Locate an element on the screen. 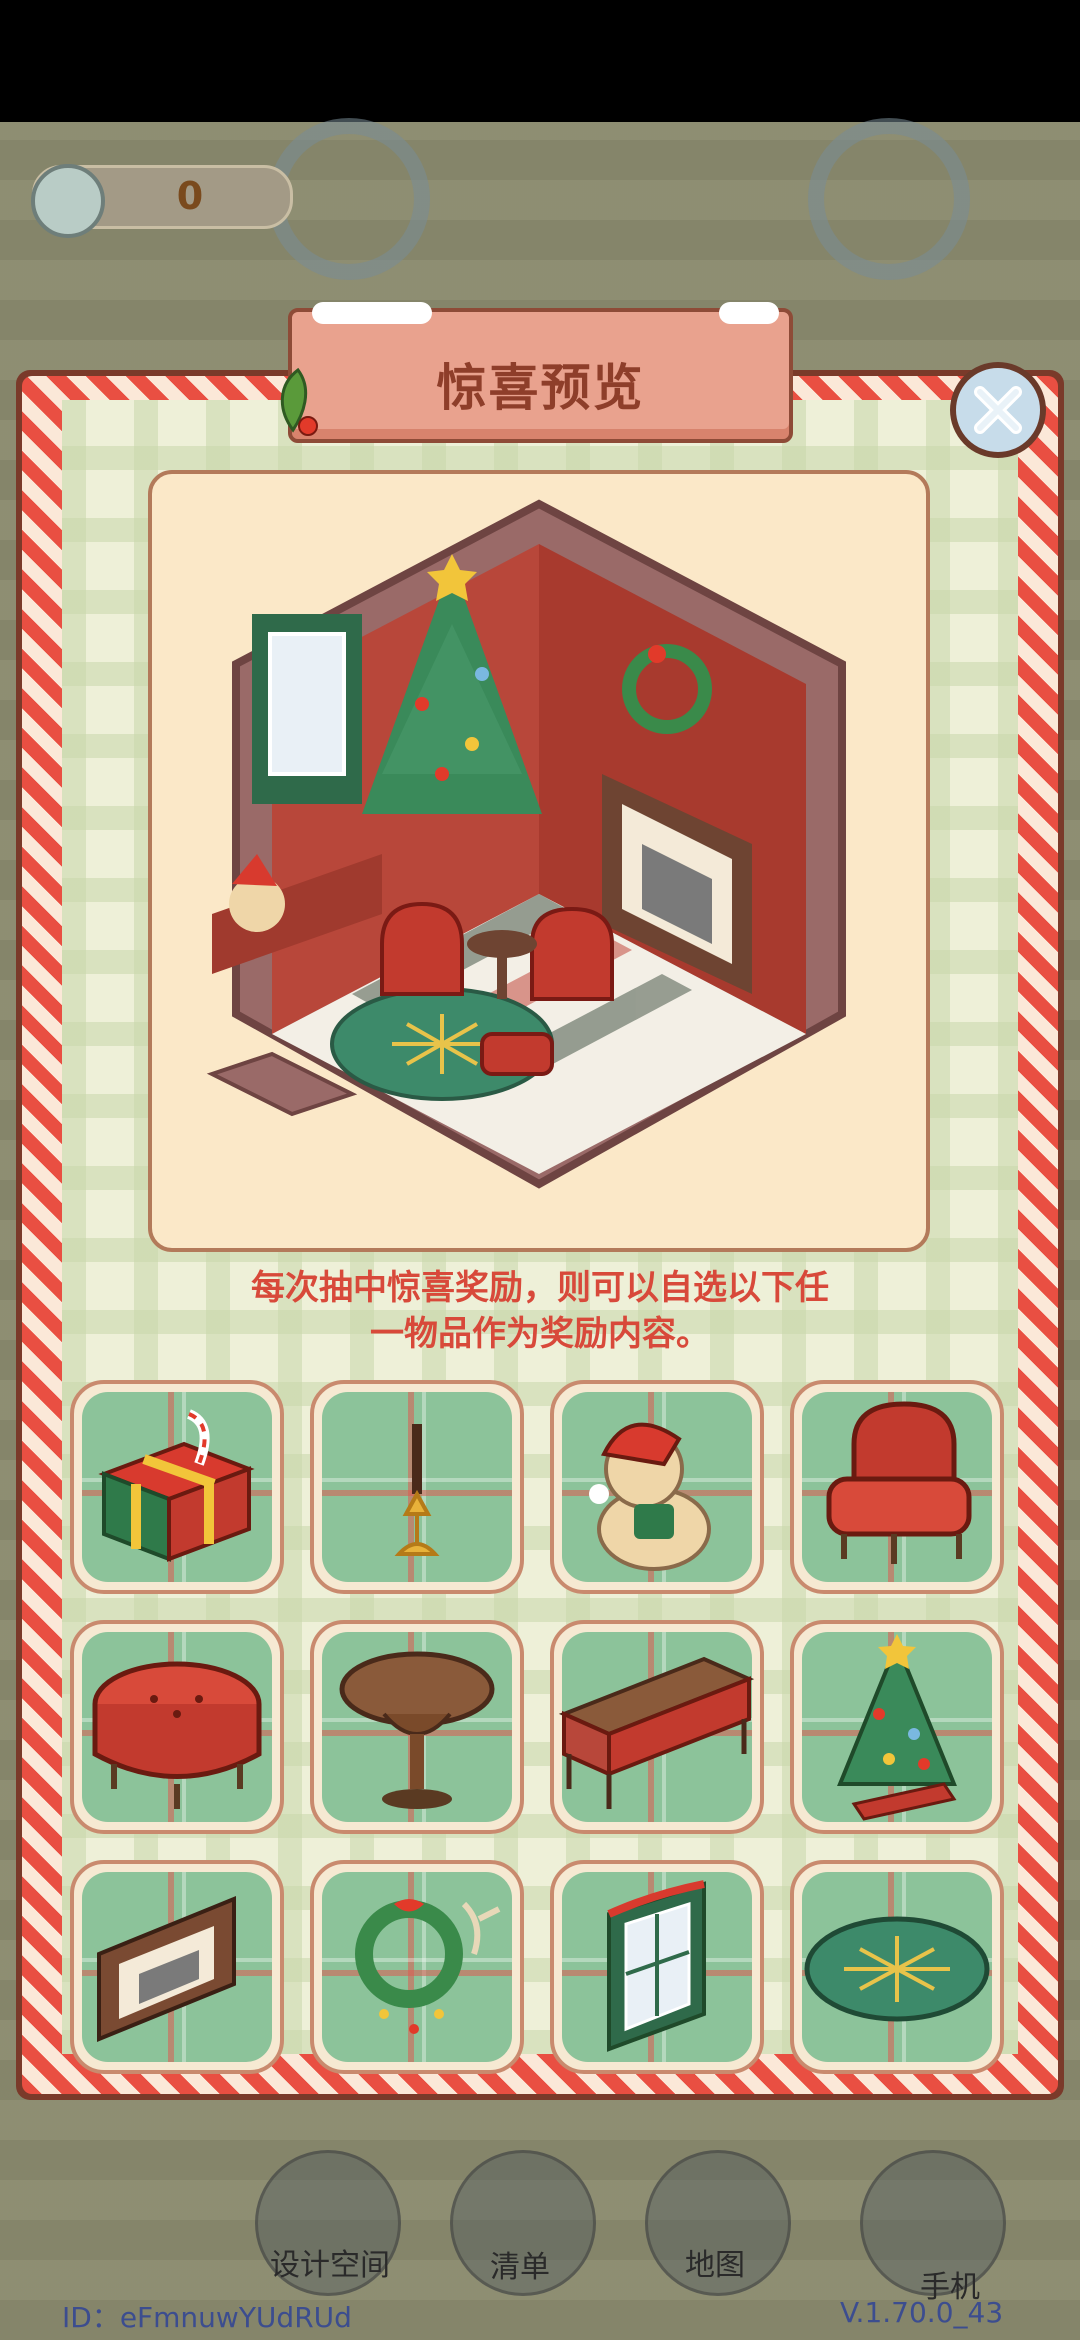 This screenshot has width=1080, height=2340. desk-icon is located at coordinates (656, 1732).